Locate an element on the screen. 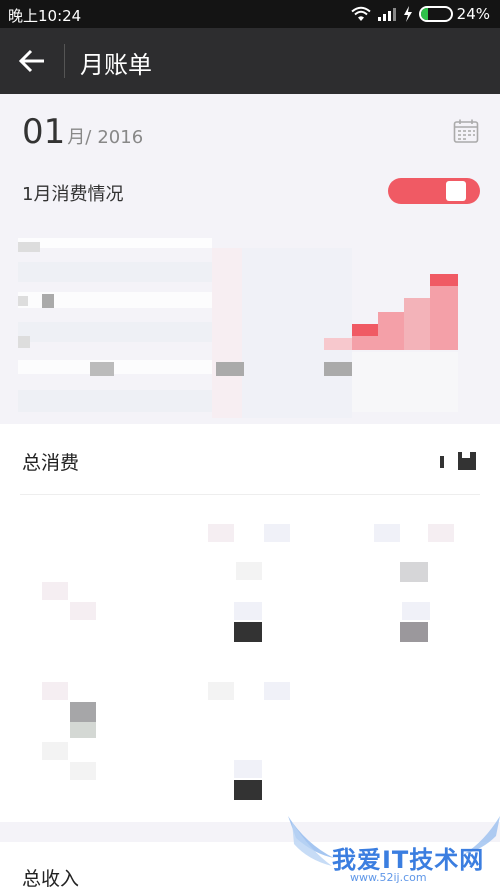  battery-percent: 24% is located at coordinates (473, 14).